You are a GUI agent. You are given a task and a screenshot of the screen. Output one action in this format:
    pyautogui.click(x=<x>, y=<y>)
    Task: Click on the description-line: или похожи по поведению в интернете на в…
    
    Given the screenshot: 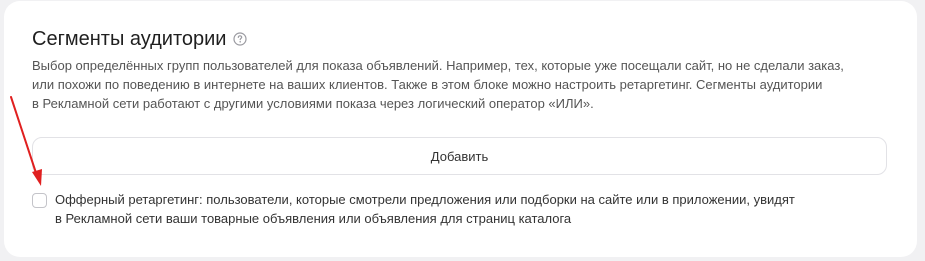 What is the action you would take?
    pyautogui.click(x=427, y=84)
    